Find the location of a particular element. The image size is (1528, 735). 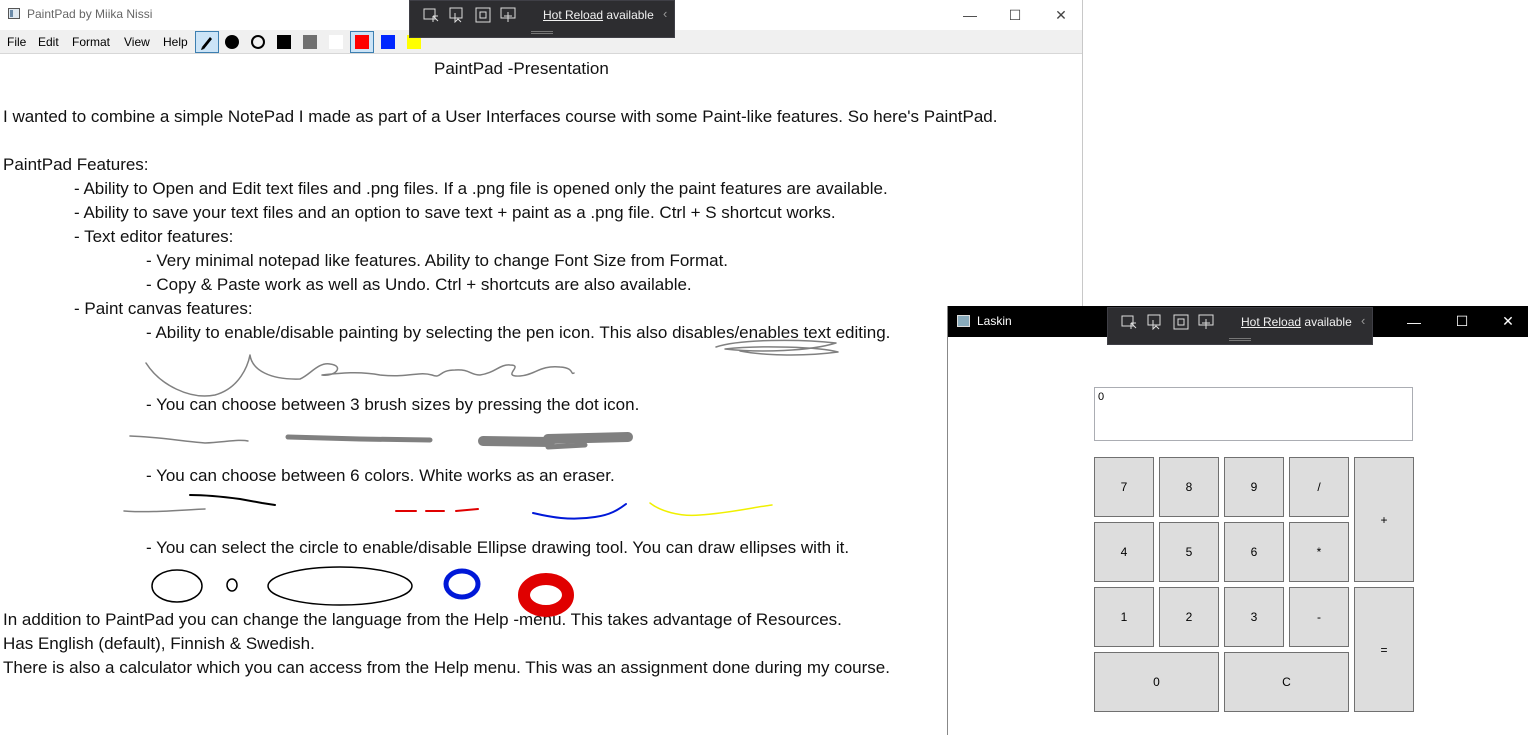

color-swatch-white is located at coordinates (336, 42).